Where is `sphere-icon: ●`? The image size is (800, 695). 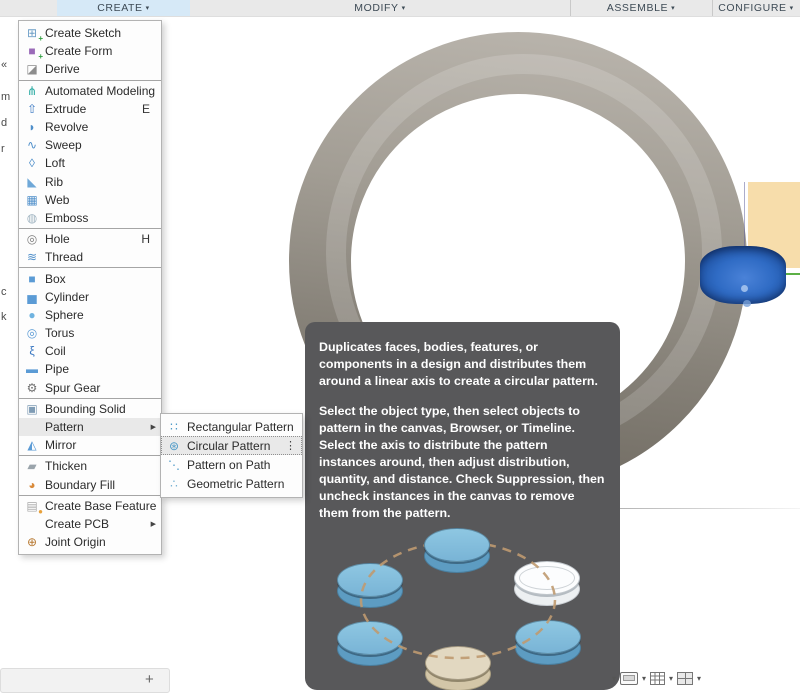
sphere-icon: ● is located at coordinates (32, 314).